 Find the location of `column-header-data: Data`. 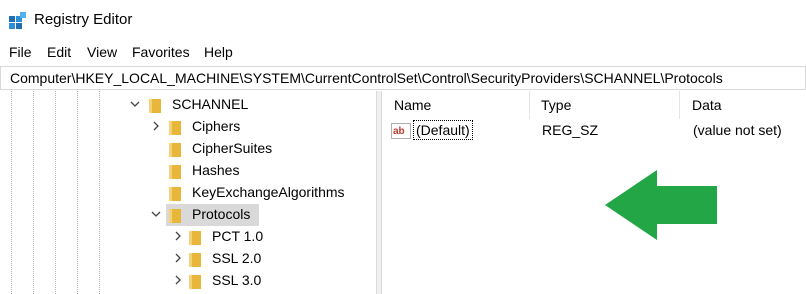

column-header-data: Data is located at coordinates (707, 105).